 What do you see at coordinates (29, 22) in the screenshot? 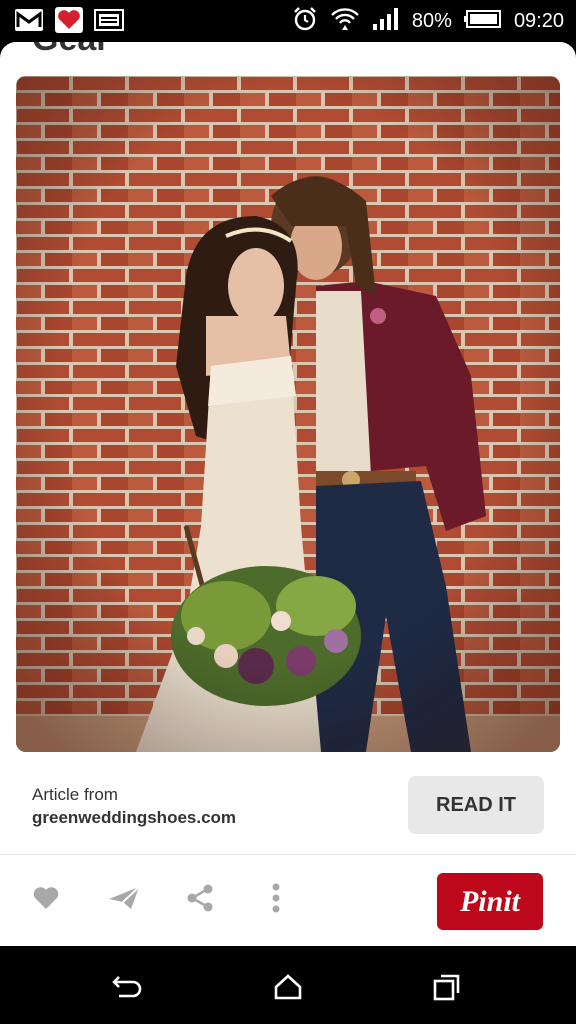
I see `gmail-icon` at bounding box center [29, 22].